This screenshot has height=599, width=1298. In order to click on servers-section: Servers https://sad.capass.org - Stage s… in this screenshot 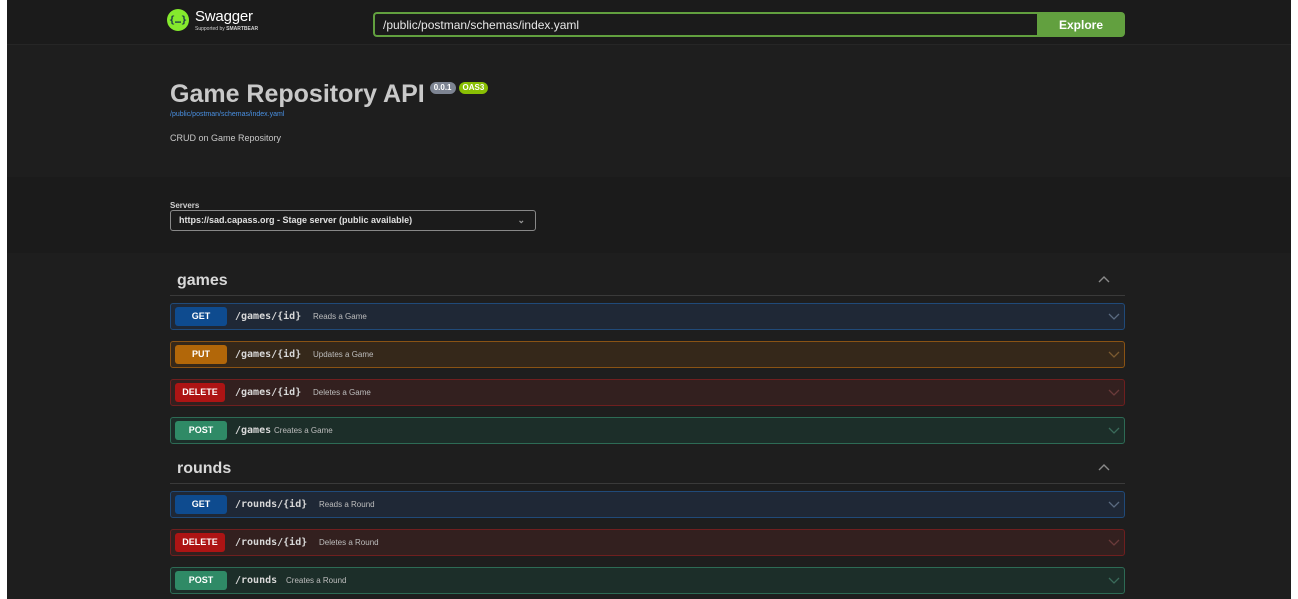, I will do `click(649, 215)`.